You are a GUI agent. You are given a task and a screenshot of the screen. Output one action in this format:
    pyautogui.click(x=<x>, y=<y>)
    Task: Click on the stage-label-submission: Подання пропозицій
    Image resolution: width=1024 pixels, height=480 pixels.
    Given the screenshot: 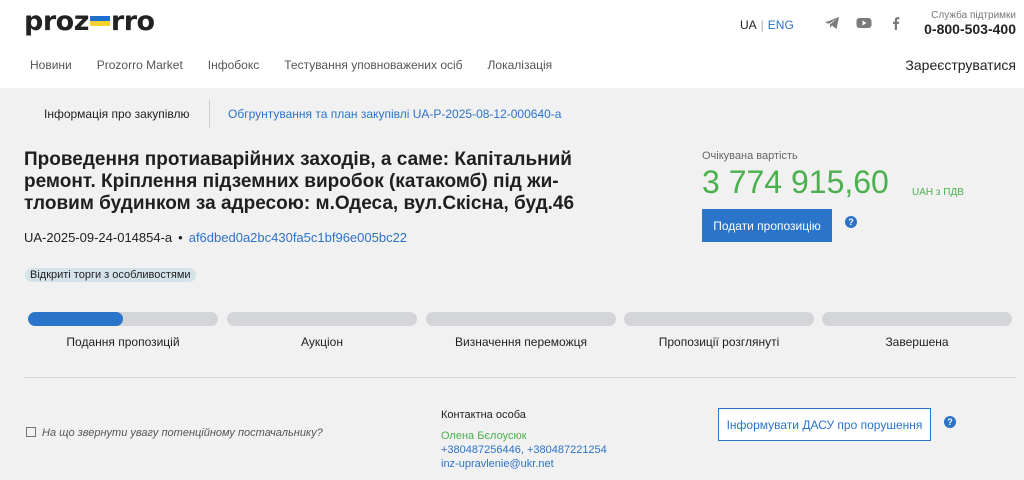 What is the action you would take?
    pyautogui.click(x=123, y=342)
    